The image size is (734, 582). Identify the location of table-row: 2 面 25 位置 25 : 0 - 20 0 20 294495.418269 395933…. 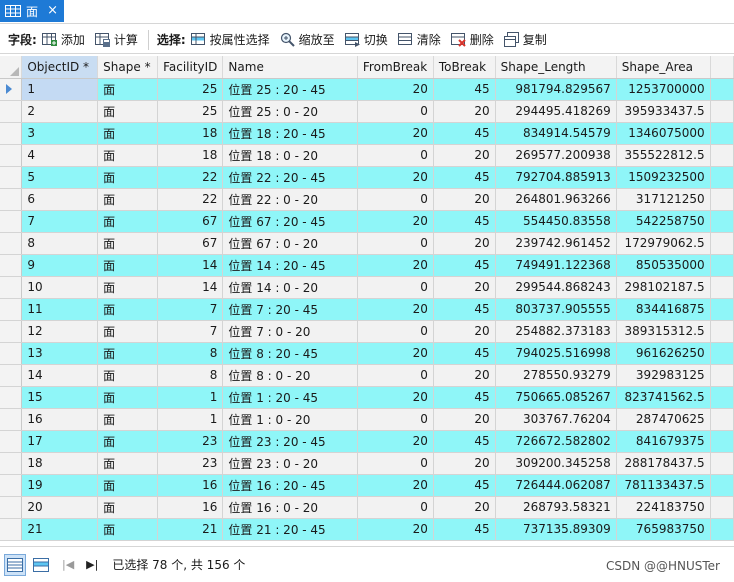
(367, 111).